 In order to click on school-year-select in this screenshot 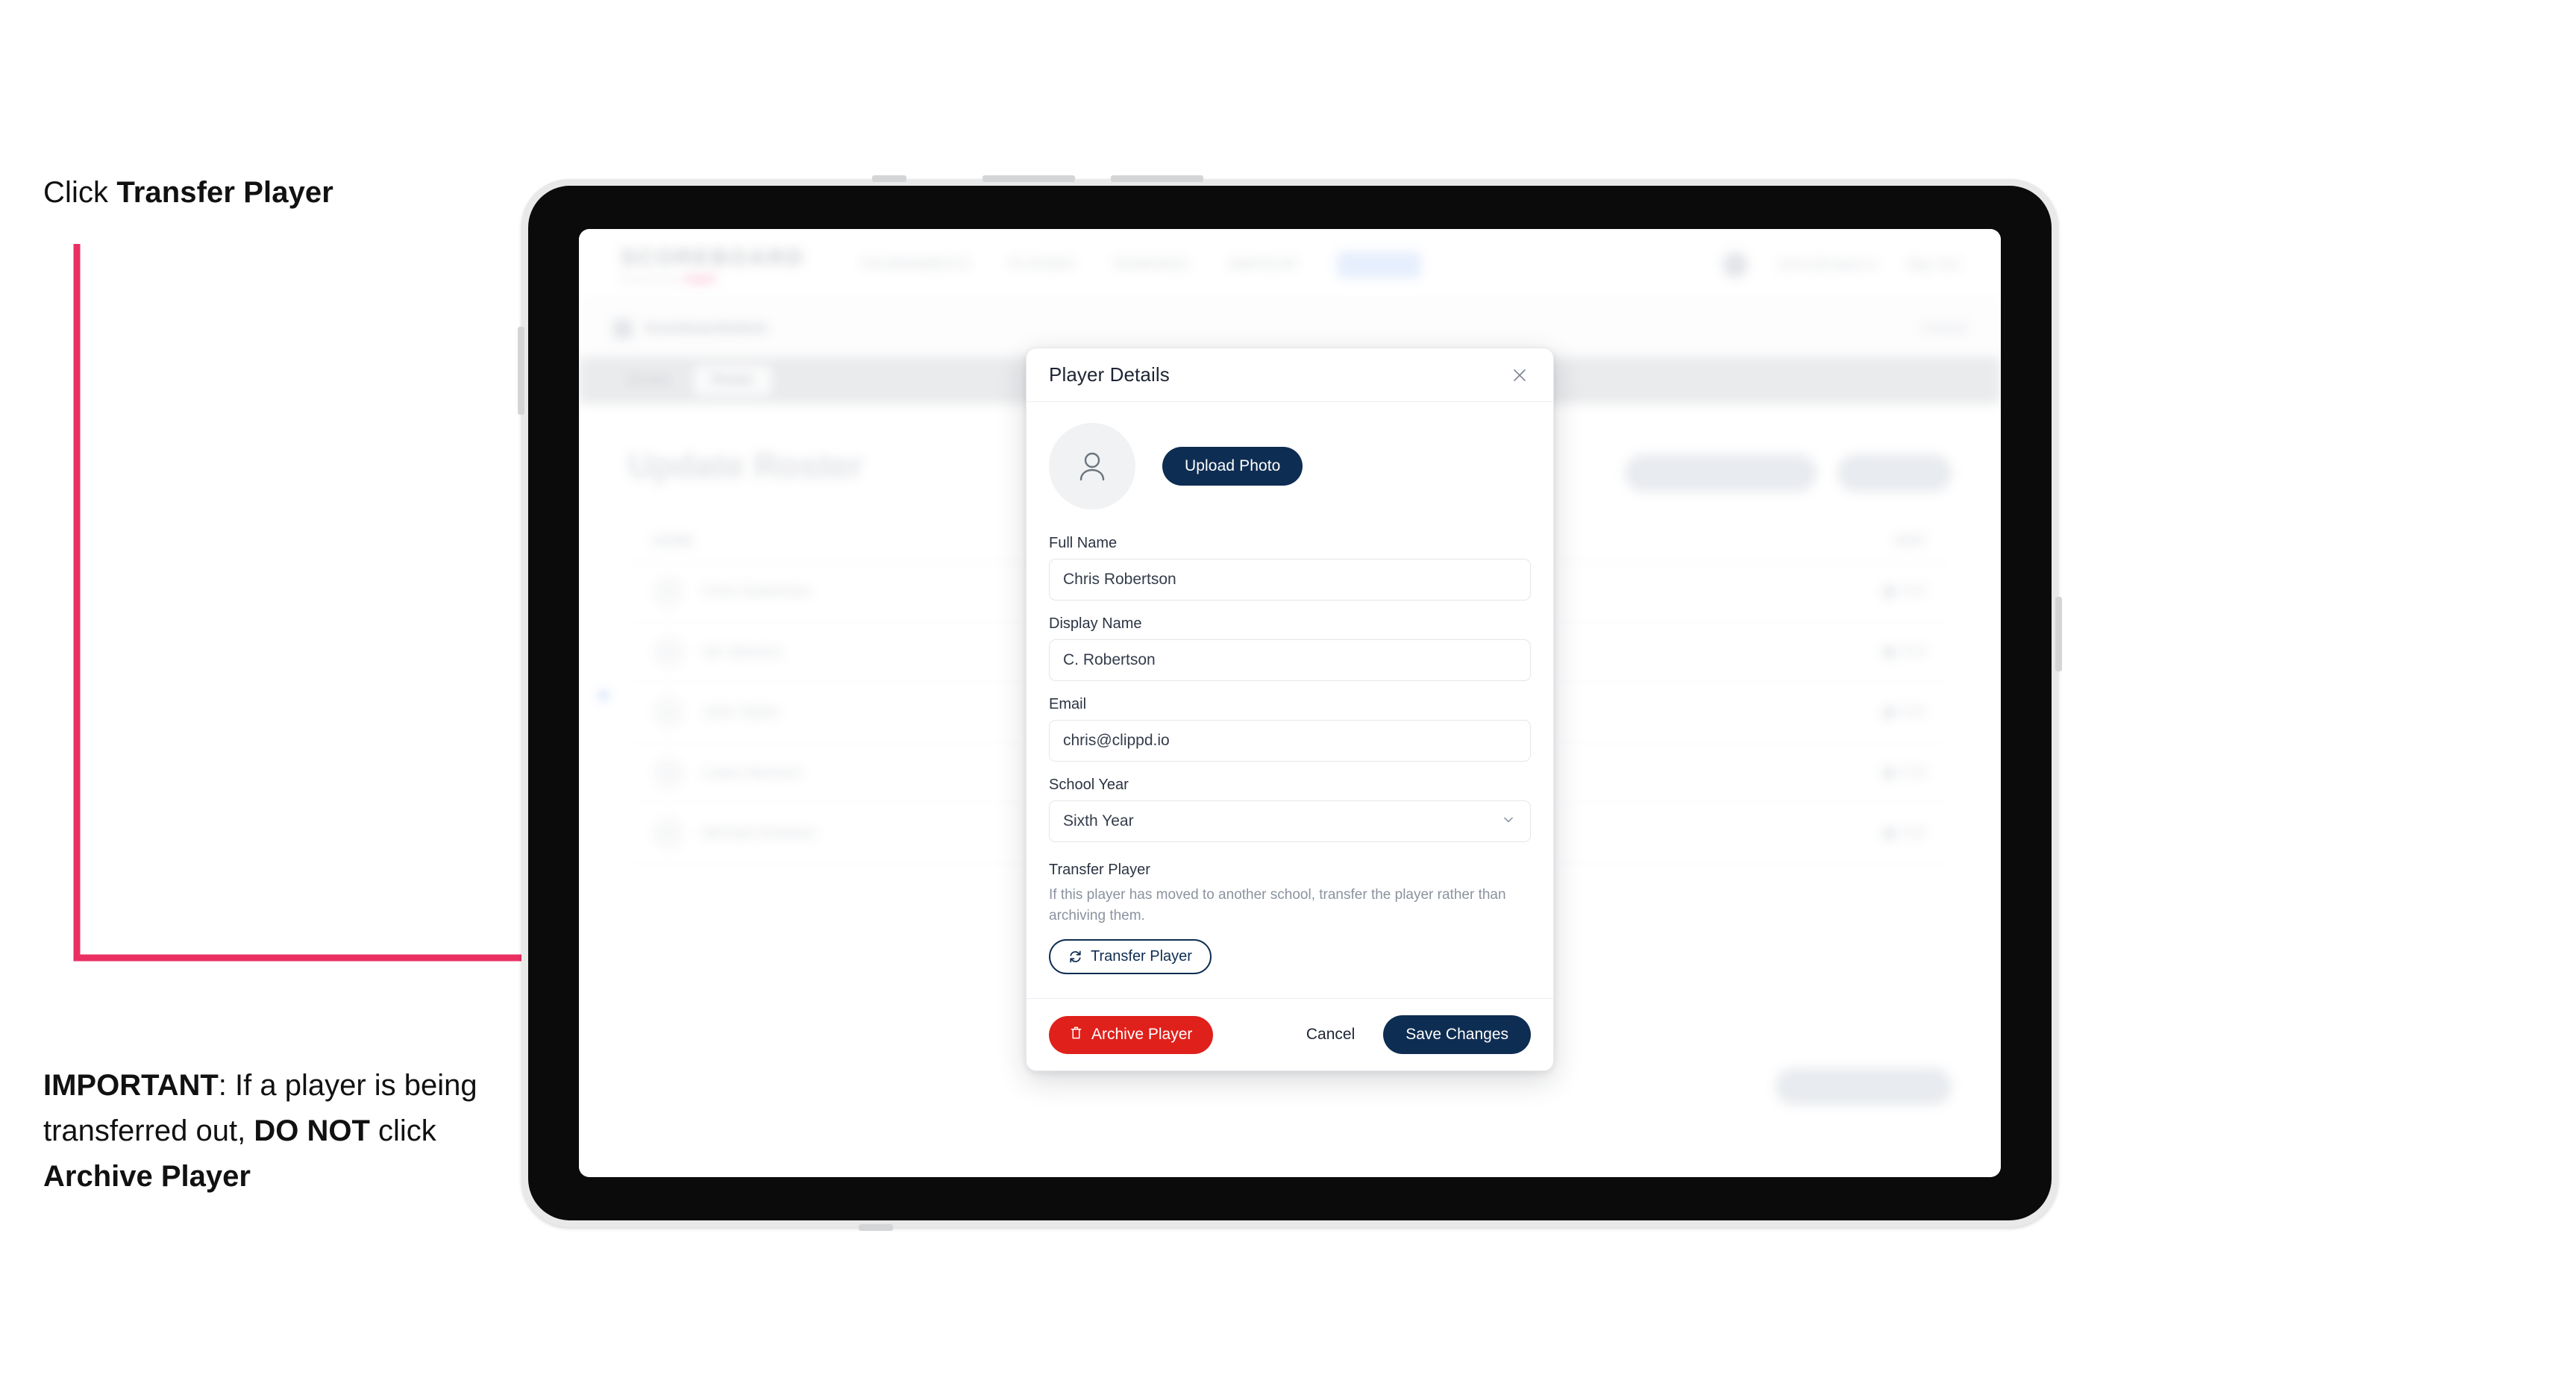, I will do `click(1290, 821)`.